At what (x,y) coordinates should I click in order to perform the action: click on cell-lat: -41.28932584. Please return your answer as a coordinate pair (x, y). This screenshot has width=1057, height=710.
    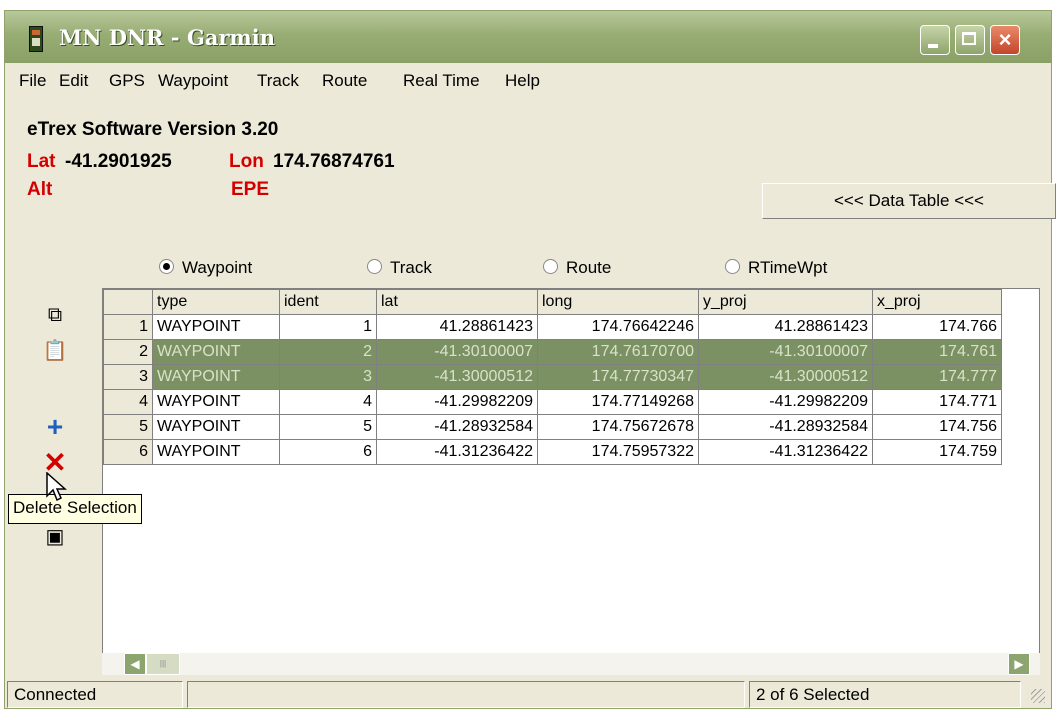
    Looking at the image, I should click on (457, 427).